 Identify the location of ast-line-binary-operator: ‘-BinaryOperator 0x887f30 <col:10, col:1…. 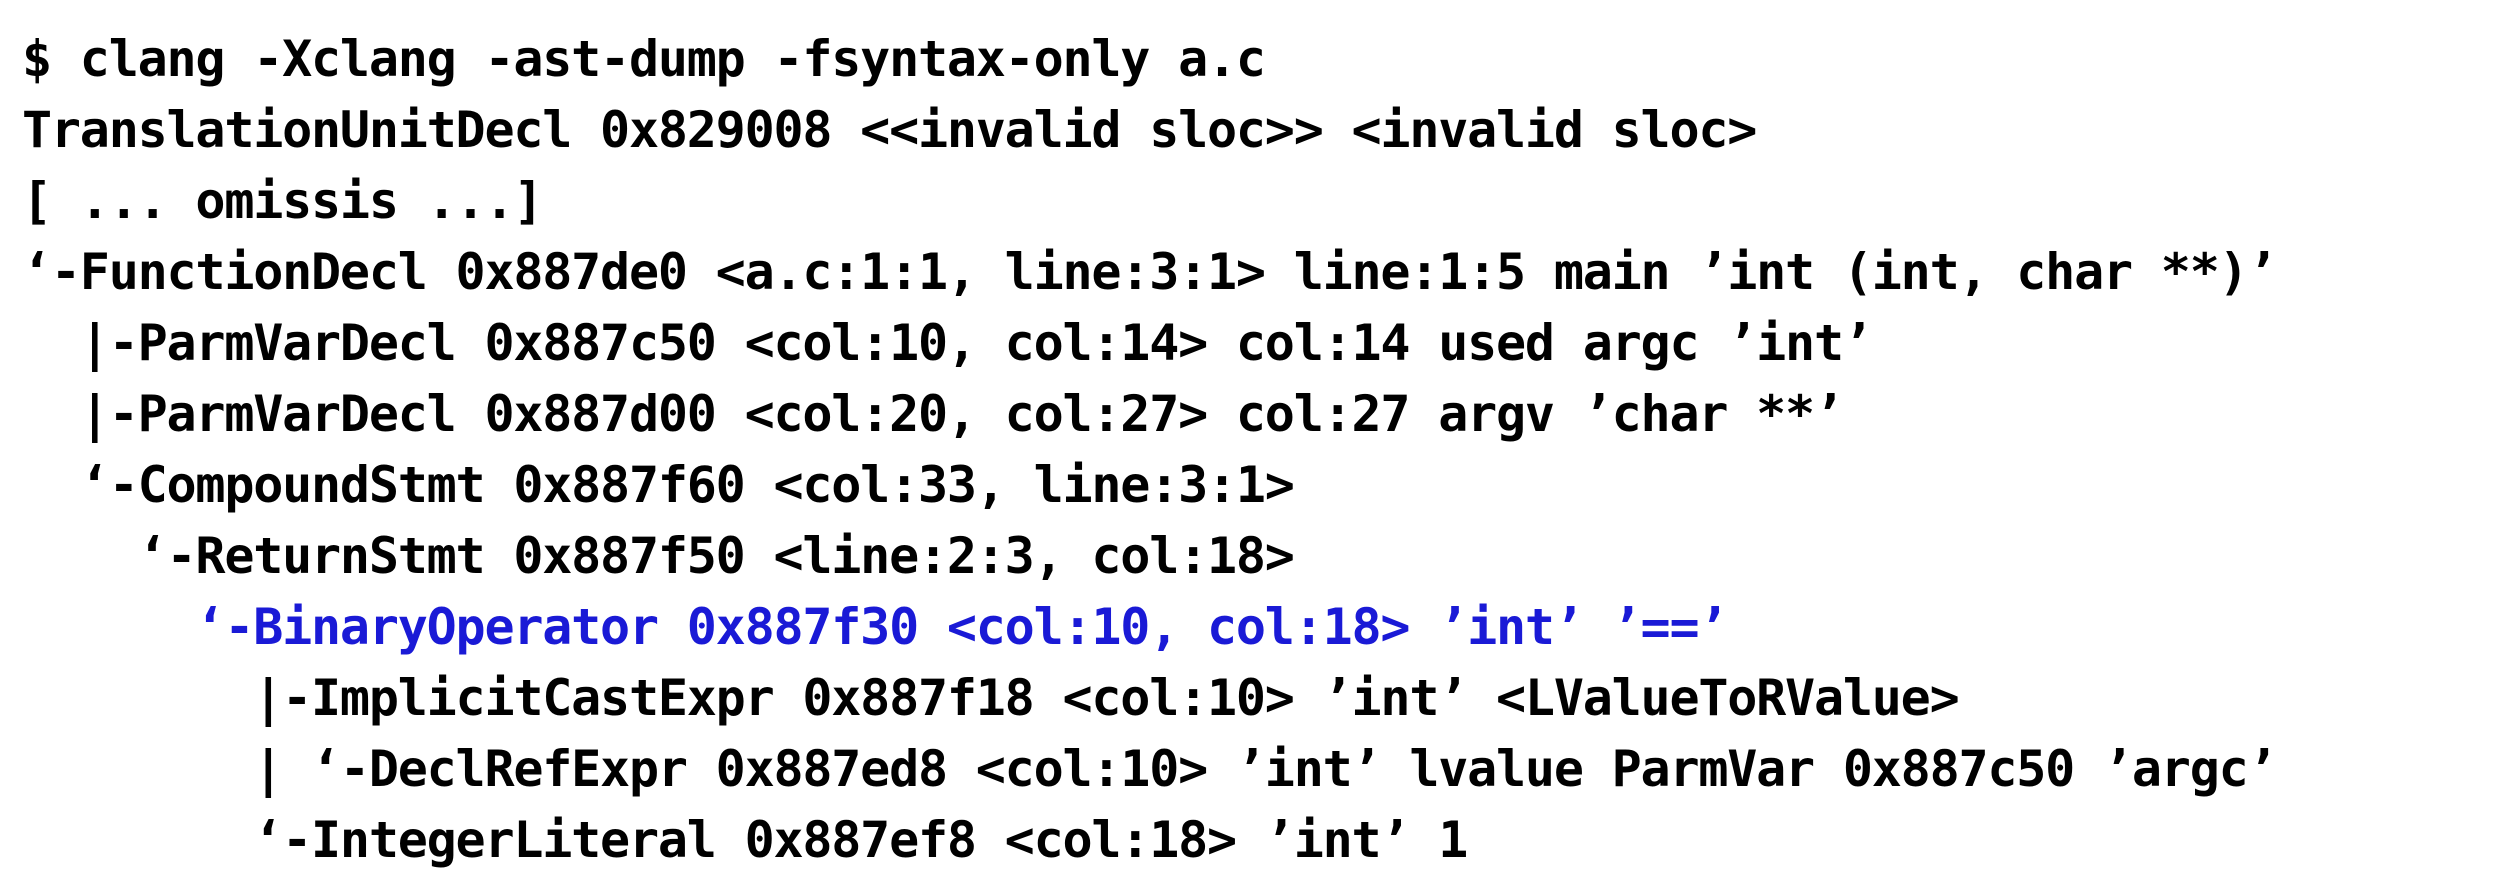
(875, 627).